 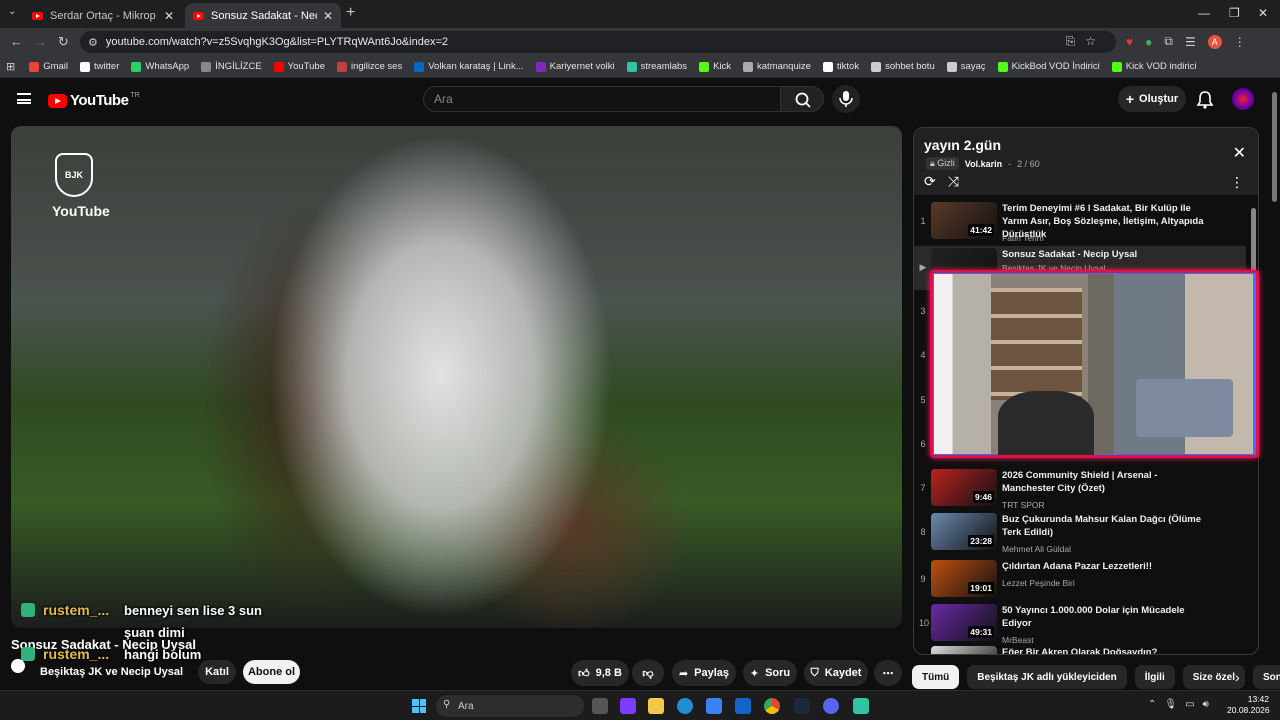 What do you see at coordinates (600, 673) in the screenshot?
I see `like-button: 👍︎ 9,8 B` at bounding box center [600, 673].